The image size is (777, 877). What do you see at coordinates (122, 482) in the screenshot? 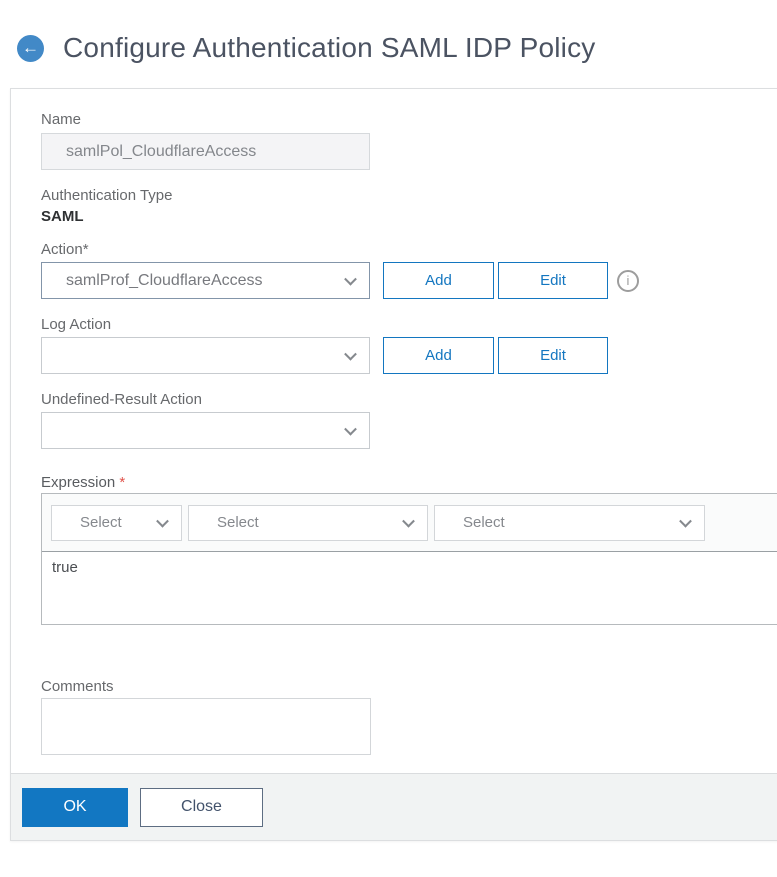
I see `required-asterisk: *` at bounding box center [122, 482].